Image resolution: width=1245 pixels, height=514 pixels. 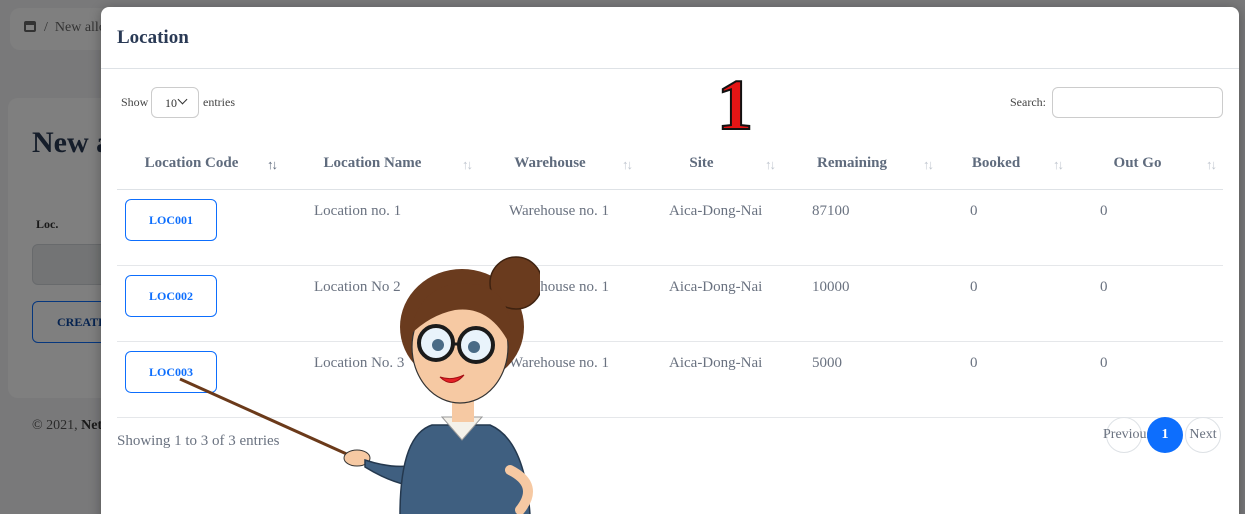 I want to click on col-out-go: Out Go ↑↓, so click(x=1146, y=164).